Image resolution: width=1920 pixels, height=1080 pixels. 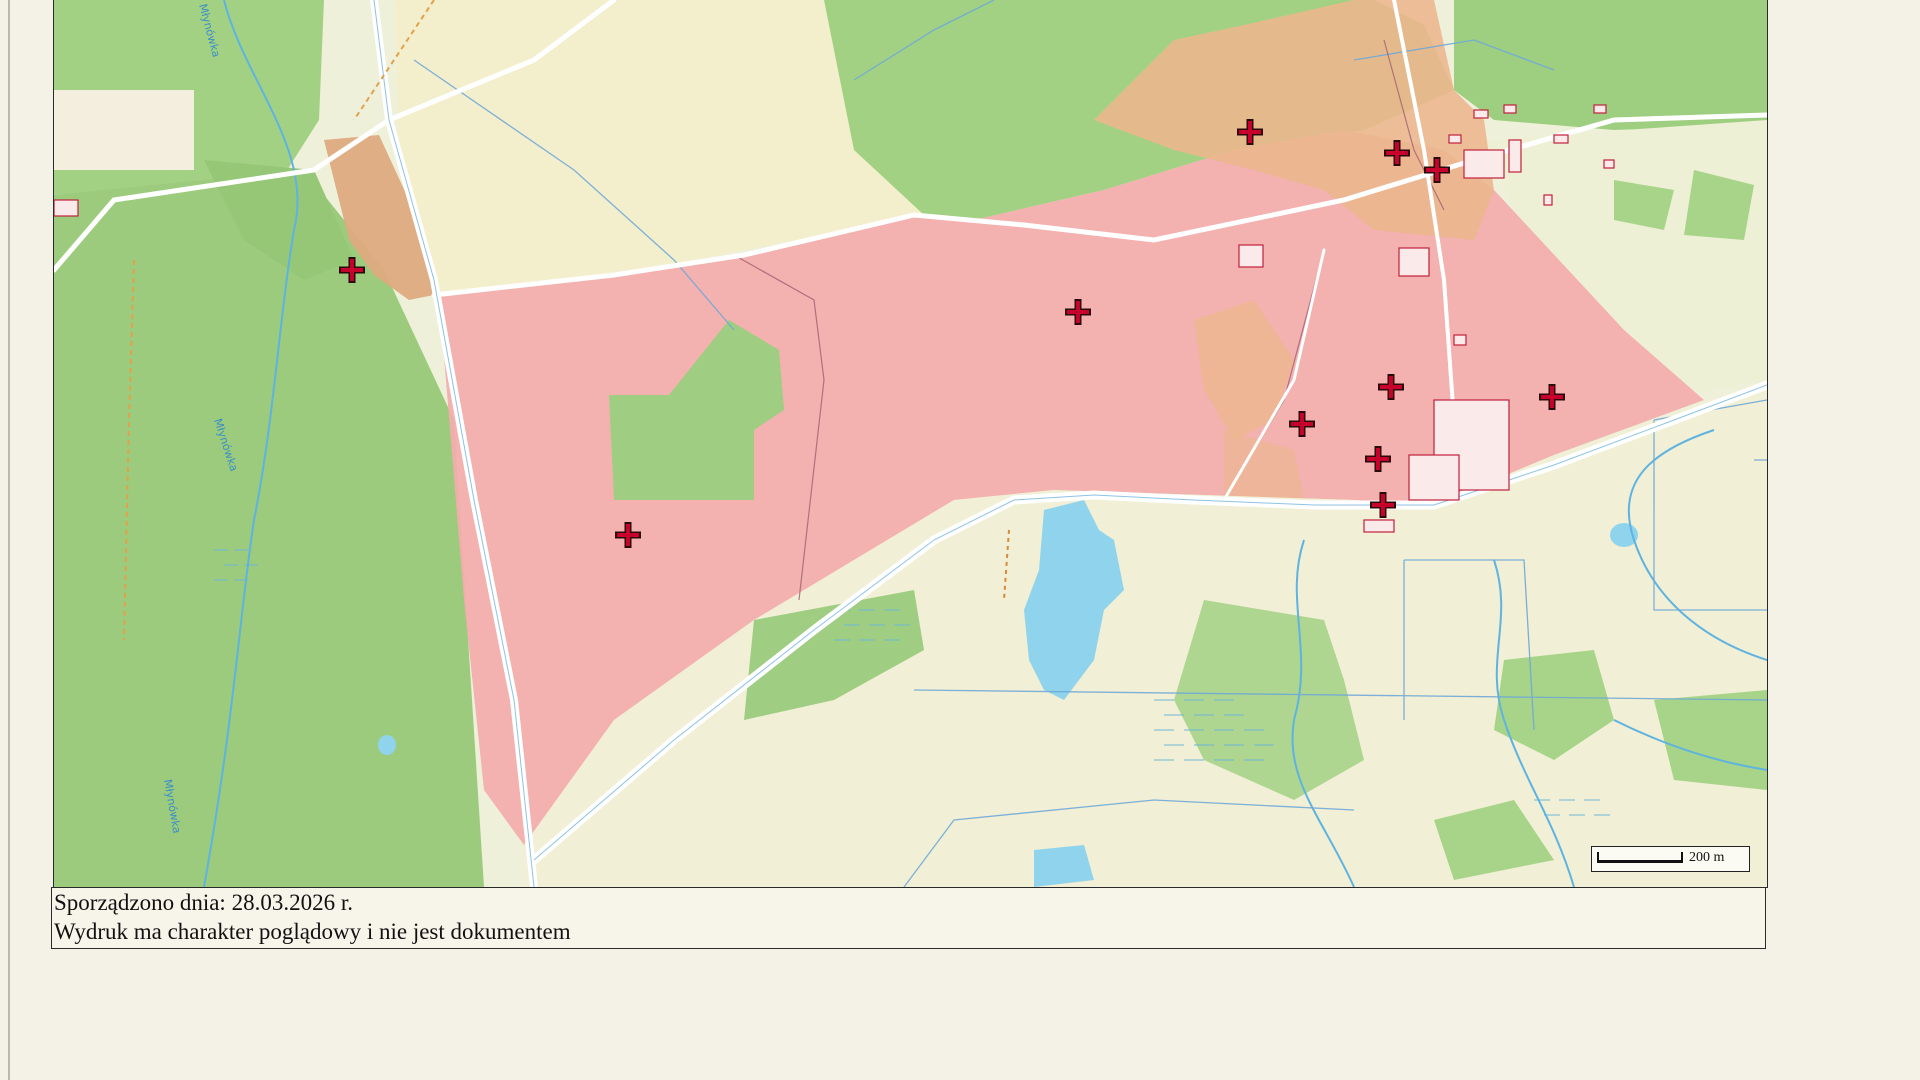 I want to click on scale-bar: 200 m, so click(x=1670, y=859).